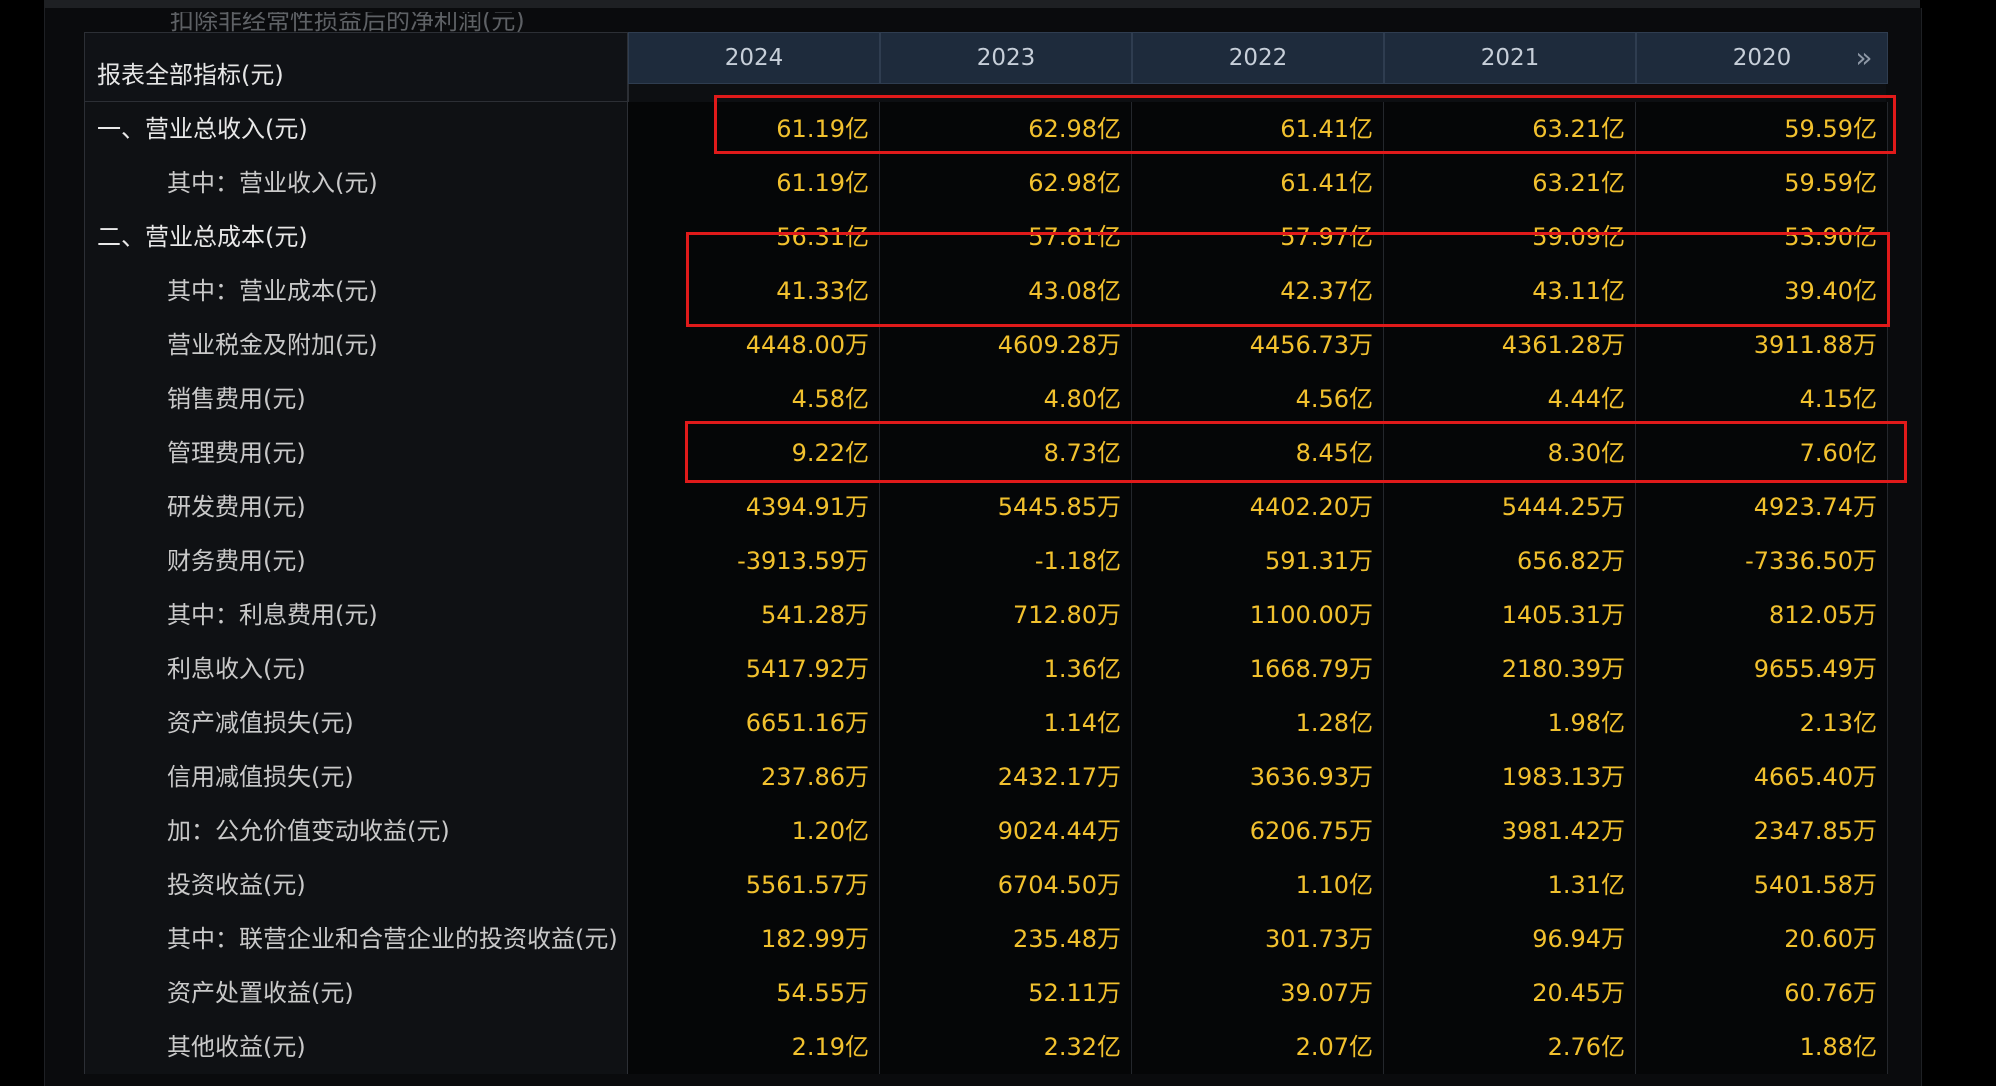 This screenshot has width=1996, height=1086. What do you see at coordinates (1006, 831) in the screenshot?
I see `value-cell-2023: 9024.44万` at bounding box center [1006, 831].